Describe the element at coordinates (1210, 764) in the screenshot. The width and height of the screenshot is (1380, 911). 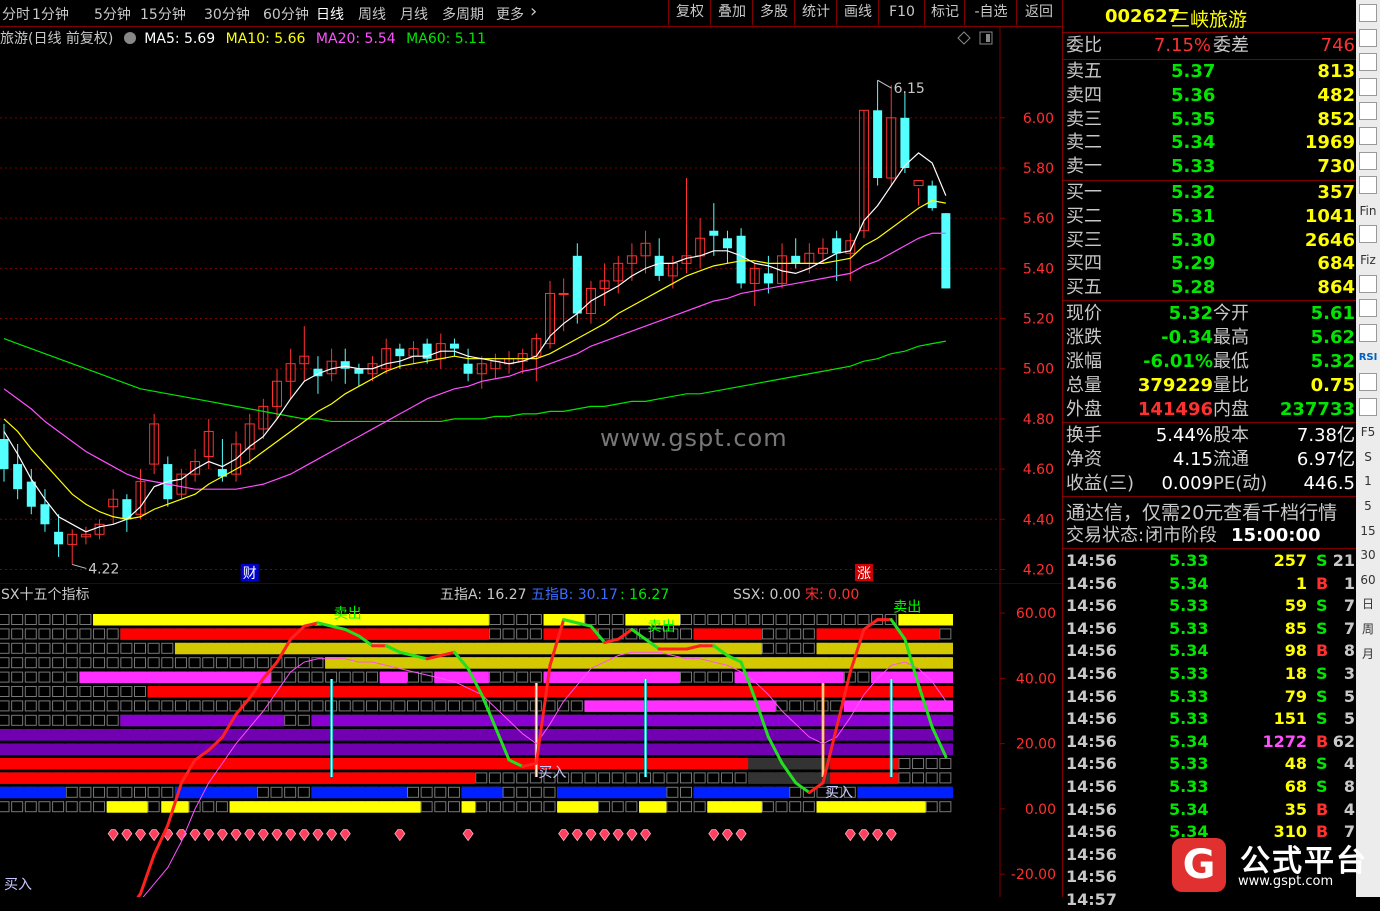
I see `tick-row: 14:56 5.33 48 S 4` at that location.